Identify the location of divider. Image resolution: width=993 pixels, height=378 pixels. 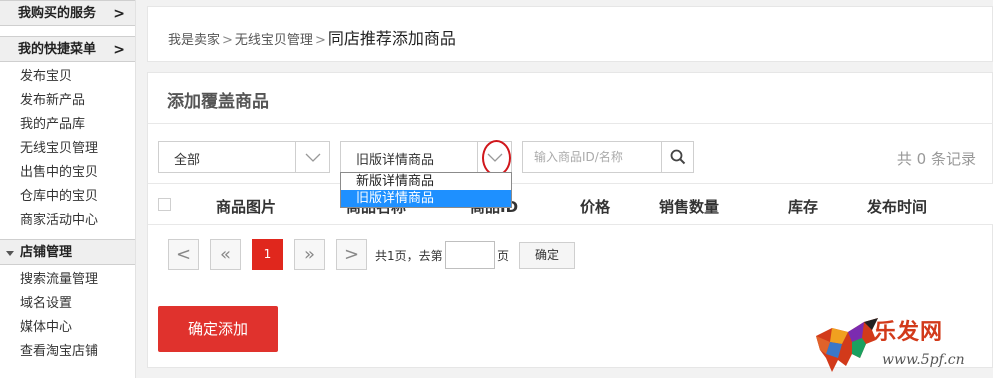
(570, 123).